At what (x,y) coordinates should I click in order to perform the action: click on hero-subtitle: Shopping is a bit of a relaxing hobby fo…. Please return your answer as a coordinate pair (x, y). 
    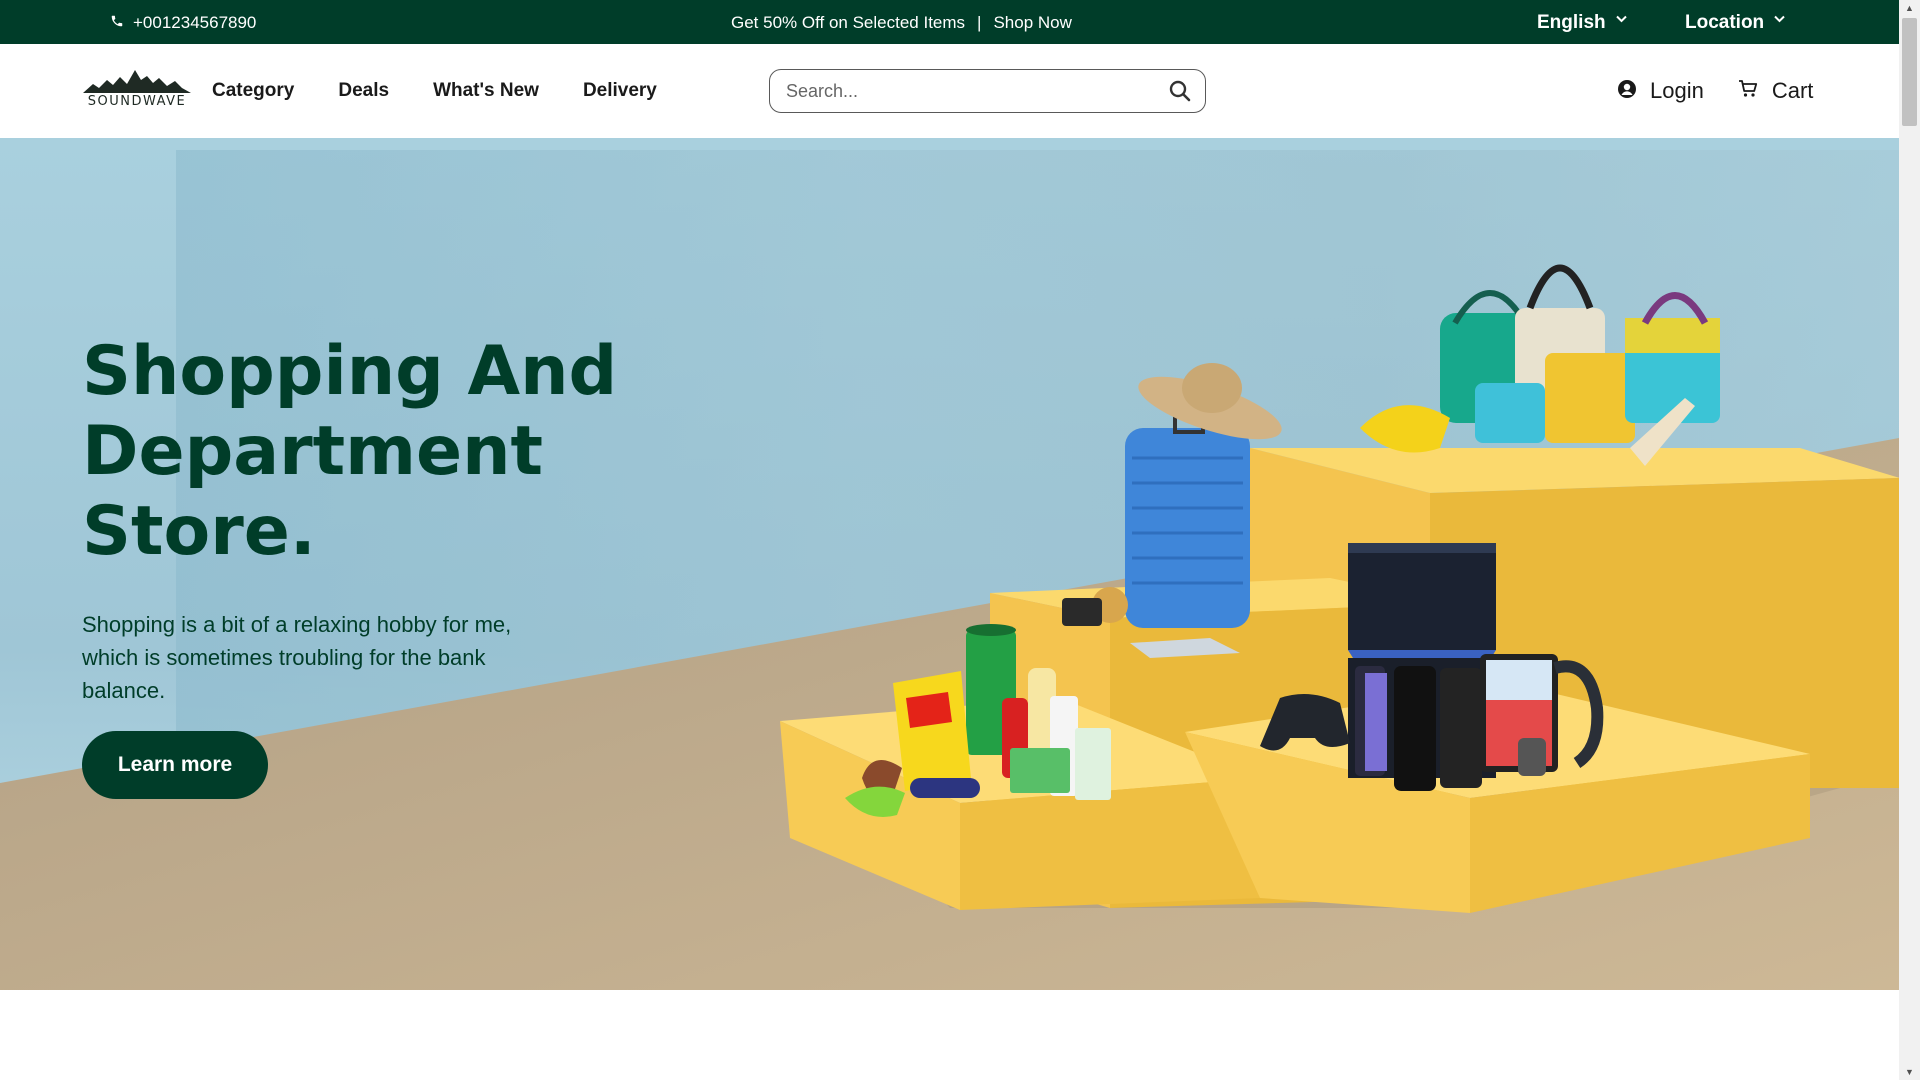
    Looking at the image, I should click on (297, 657).